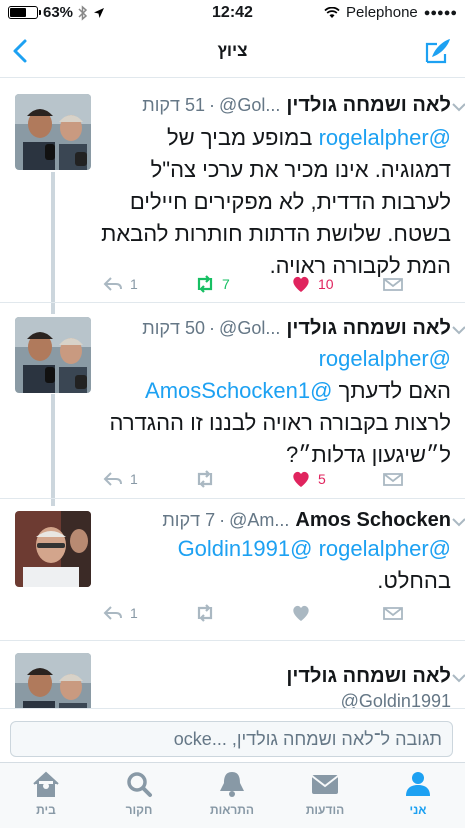 The image size is (465, 828). I want to click on tab-label: חקור, so click(139, 810).